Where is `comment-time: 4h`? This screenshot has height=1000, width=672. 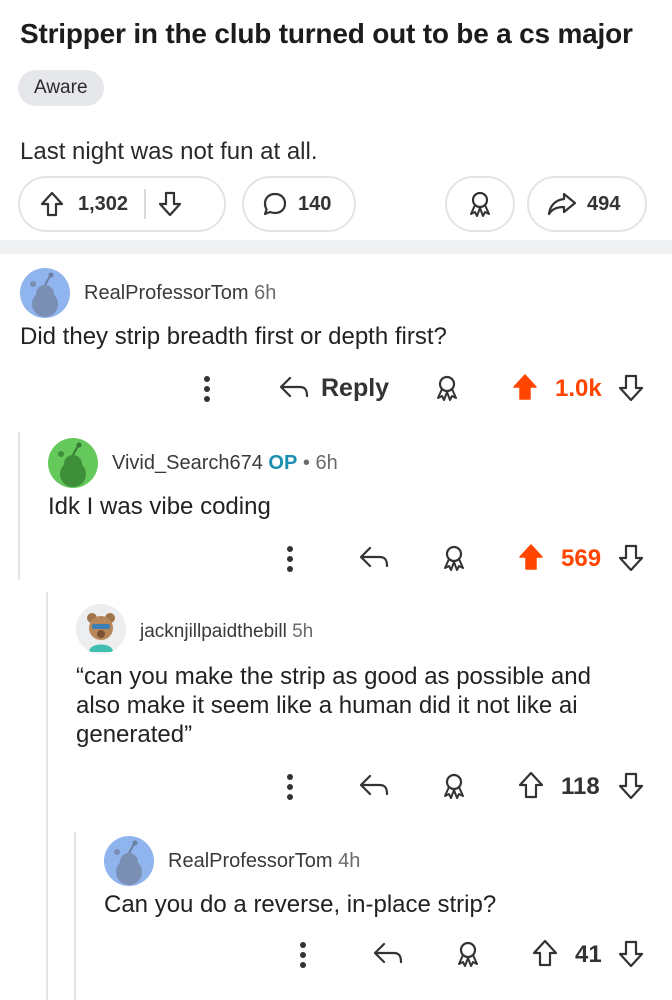
comment-time: 4h is located at coordinates (349, 861).